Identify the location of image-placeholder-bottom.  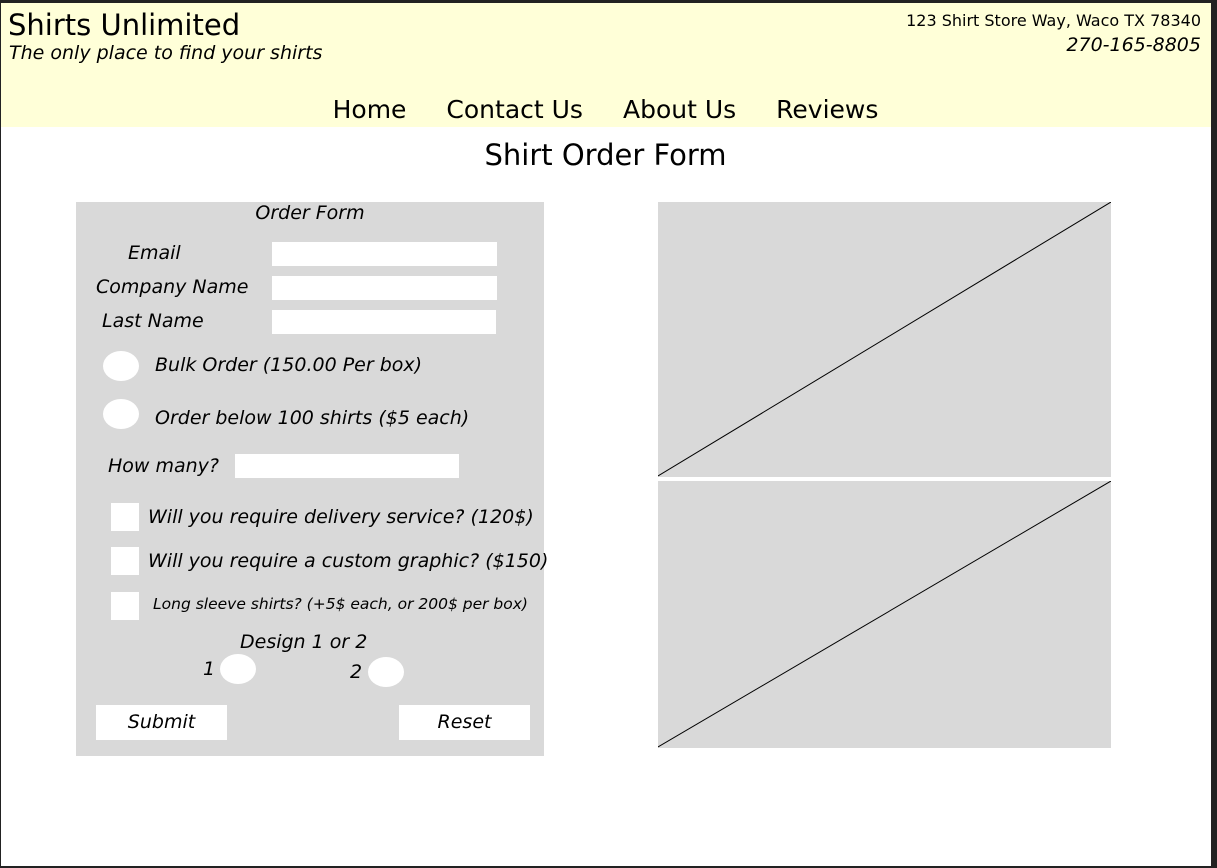
(884, 614).